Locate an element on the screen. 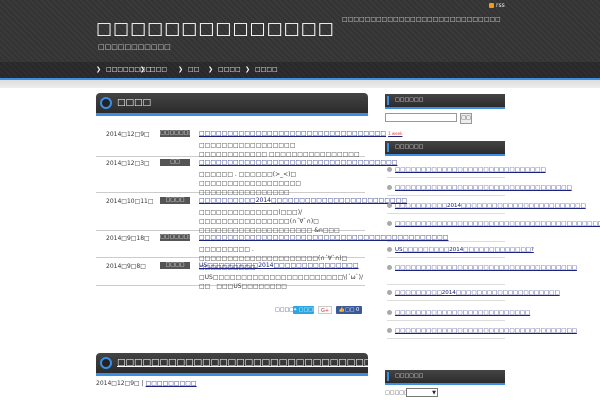  news-date: 2014□12□9□ is located at coordinates (128, 134).